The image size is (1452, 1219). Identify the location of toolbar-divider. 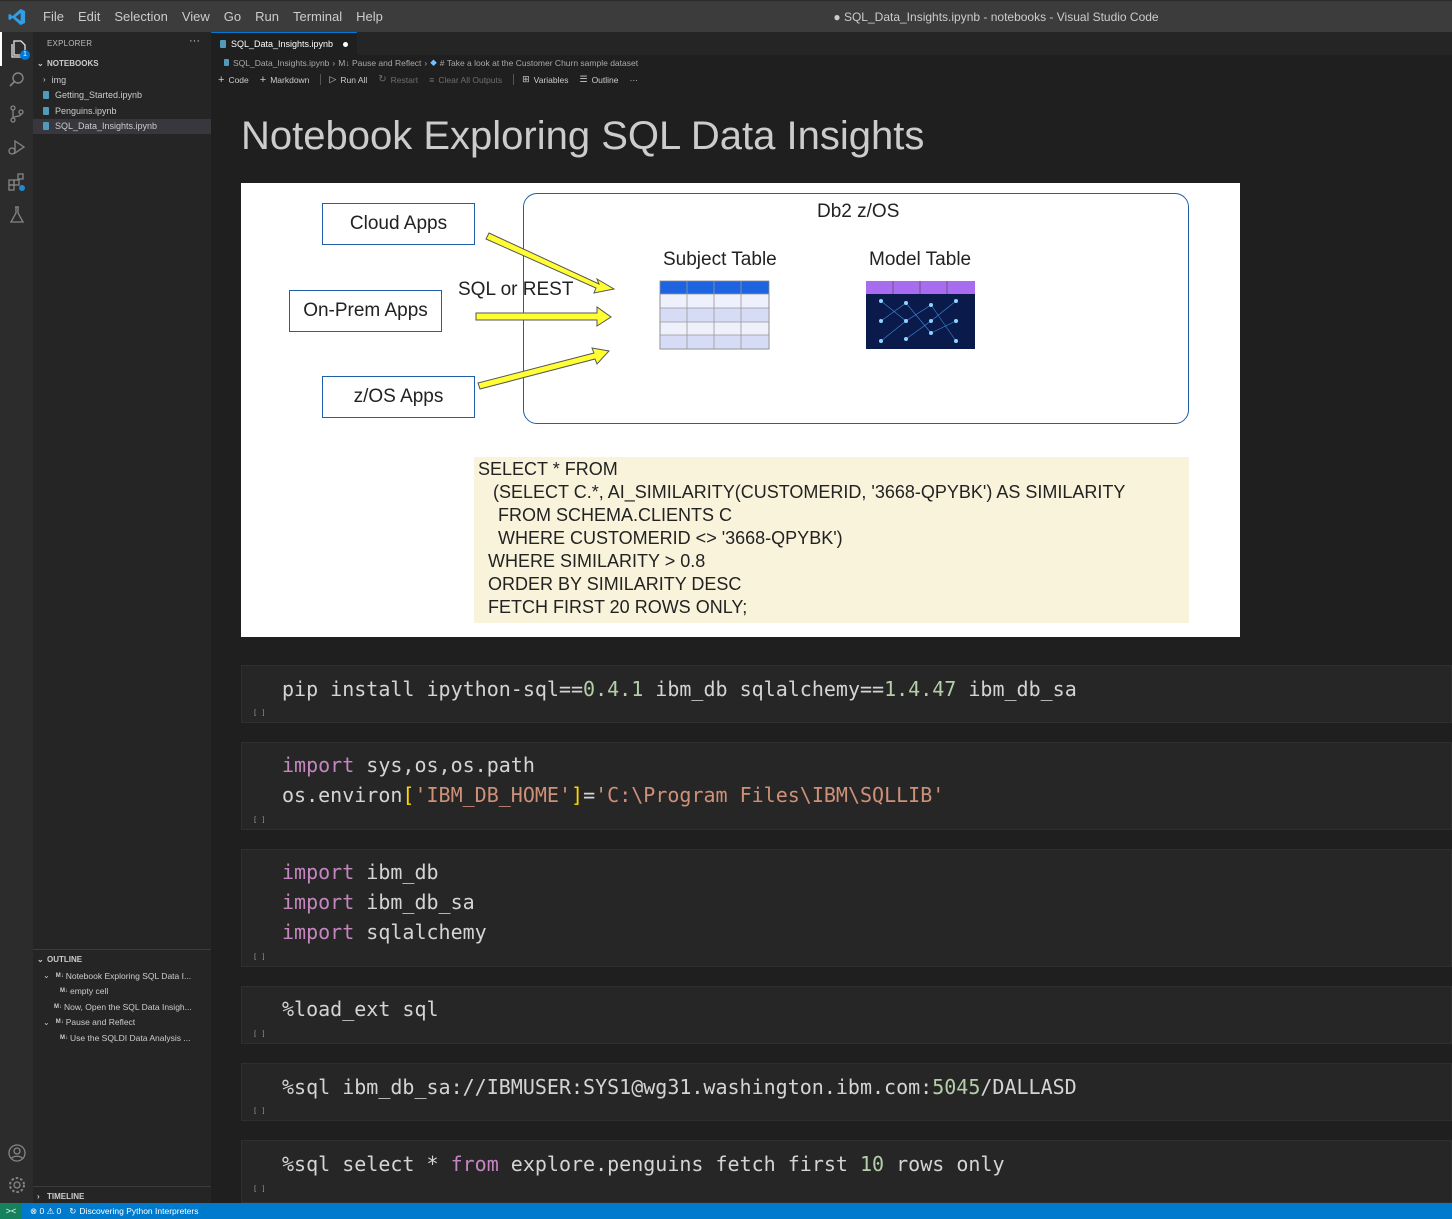
(514, 79).